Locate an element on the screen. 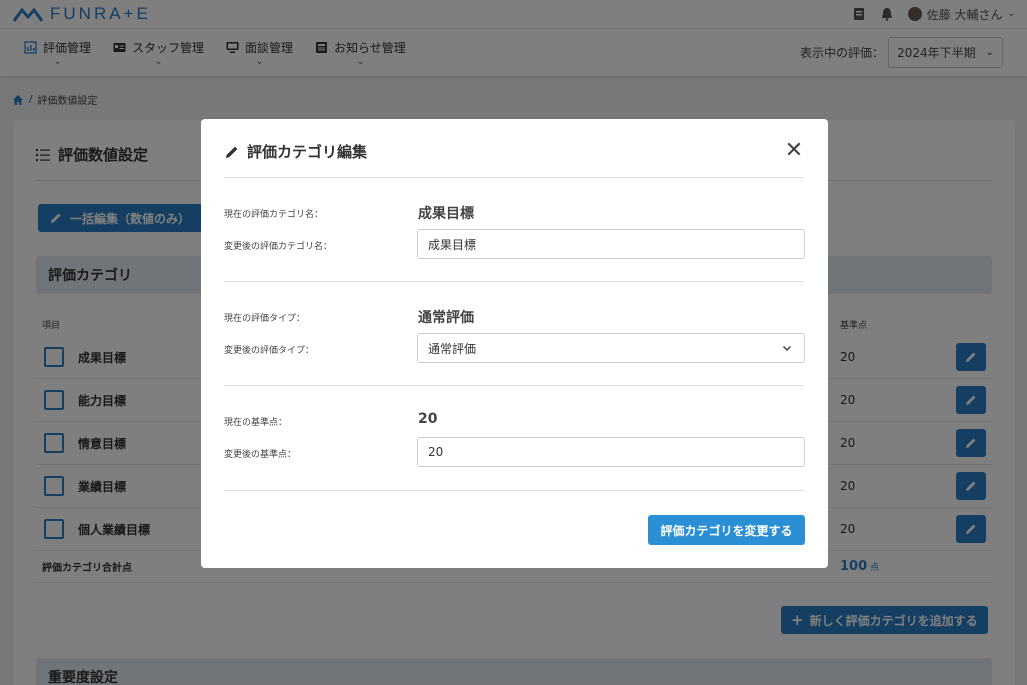 This screenshot has height=685, width=1027. current-name-label: 現在の評価カテゴリ名： is located at coordinates (274, 215).